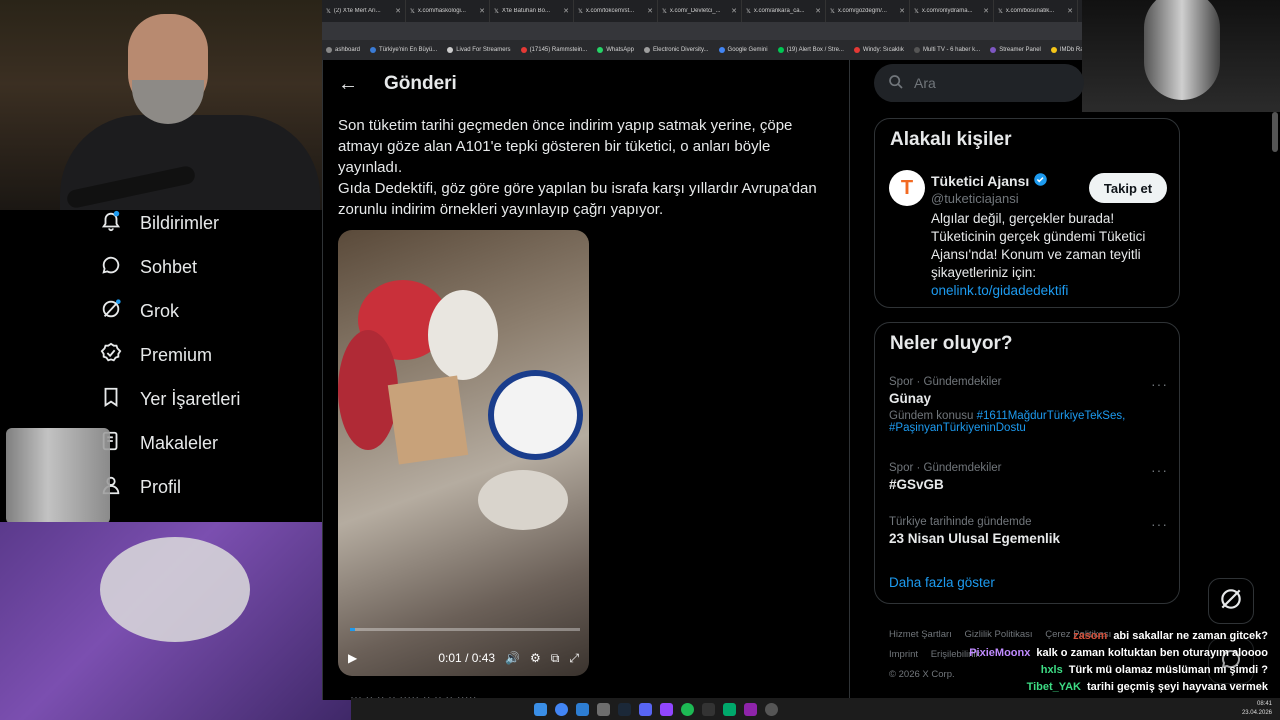 This screenshot has height=720, width=1280. What do you see at coordinates (1029, 477) in the screenshot?
I see `trend-item: Spor · Gündemdekiler #GSvGB` at bounding box center [1029, 477].